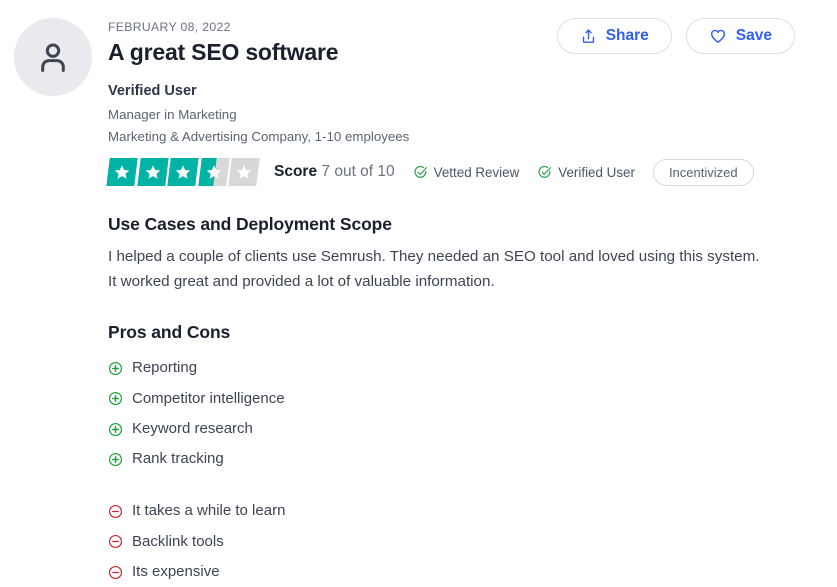 This screenshot has height=587, width=837. What do you see at coordinates (165, 368) in the screenshot?
I see `pro-label: Reporting` at bounding box center [165, 368].